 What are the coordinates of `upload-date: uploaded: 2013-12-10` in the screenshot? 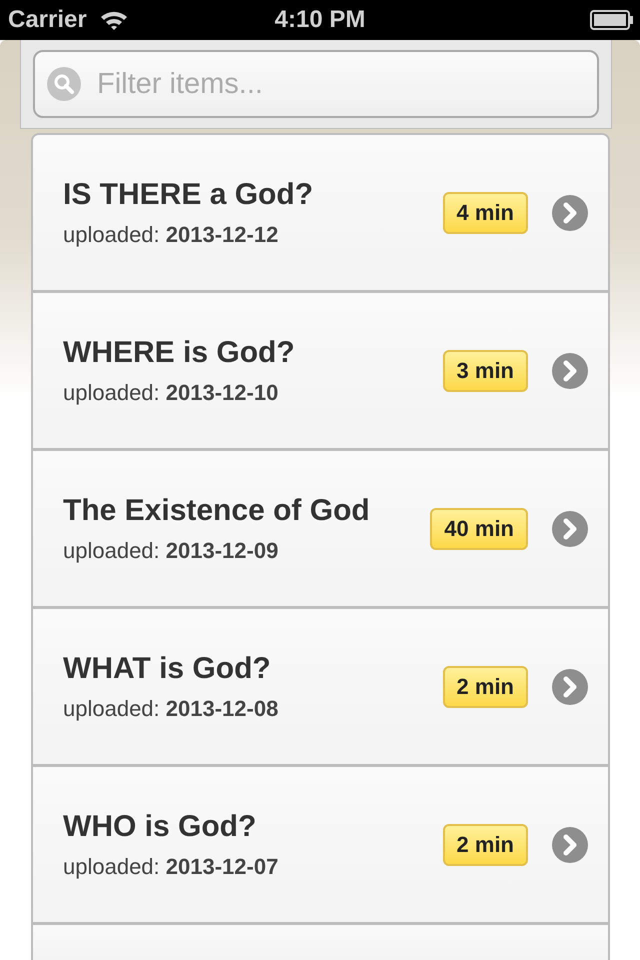 It's located at (171, 393).